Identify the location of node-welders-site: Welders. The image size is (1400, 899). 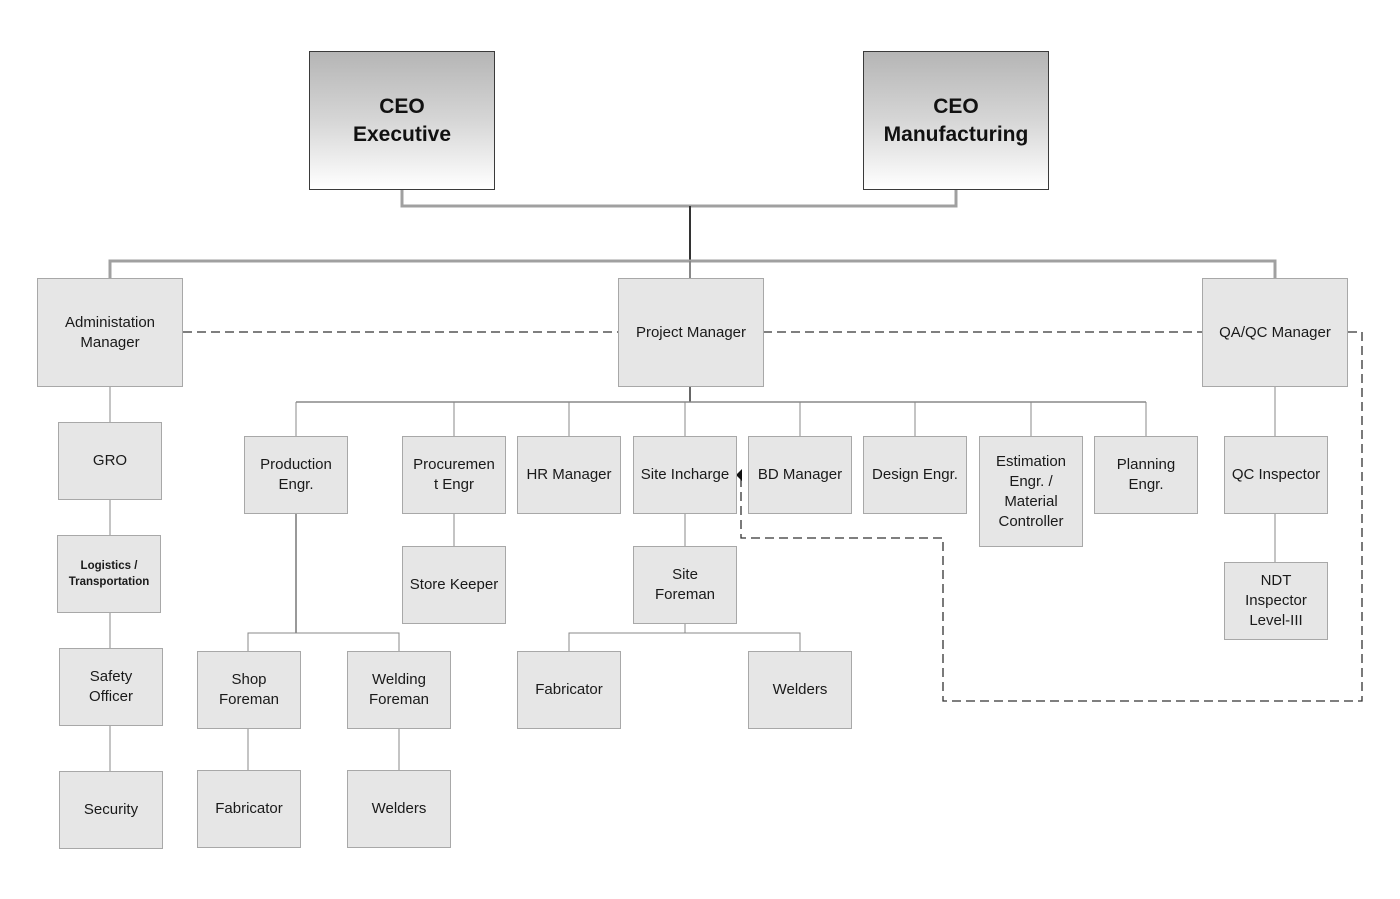
(800, 690).